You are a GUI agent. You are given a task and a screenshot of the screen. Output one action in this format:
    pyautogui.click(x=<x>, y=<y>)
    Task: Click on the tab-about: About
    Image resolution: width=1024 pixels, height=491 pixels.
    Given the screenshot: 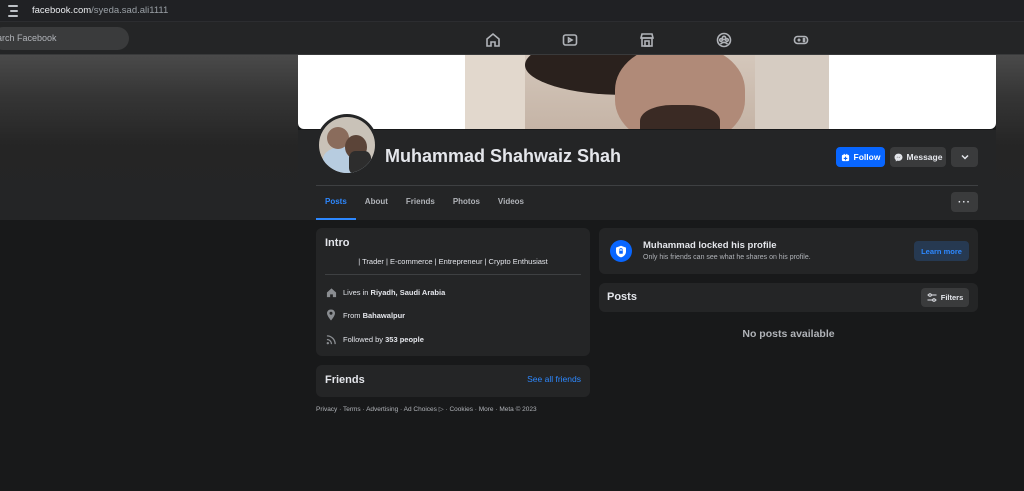 What is the action you would take?
    pyautogui.click(x=376, y=202)
    